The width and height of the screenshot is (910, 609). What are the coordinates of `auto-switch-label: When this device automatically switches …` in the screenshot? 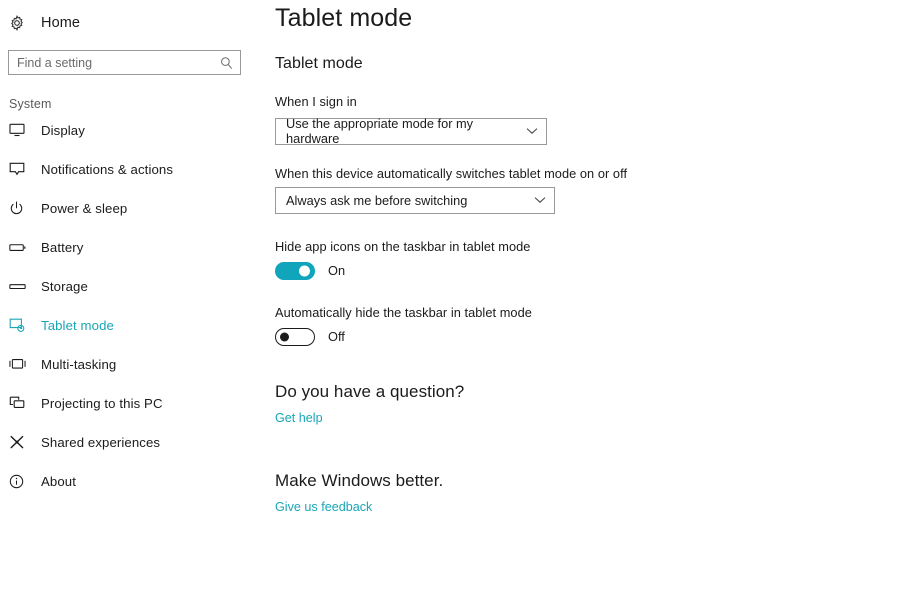 It's located at (451, 173).